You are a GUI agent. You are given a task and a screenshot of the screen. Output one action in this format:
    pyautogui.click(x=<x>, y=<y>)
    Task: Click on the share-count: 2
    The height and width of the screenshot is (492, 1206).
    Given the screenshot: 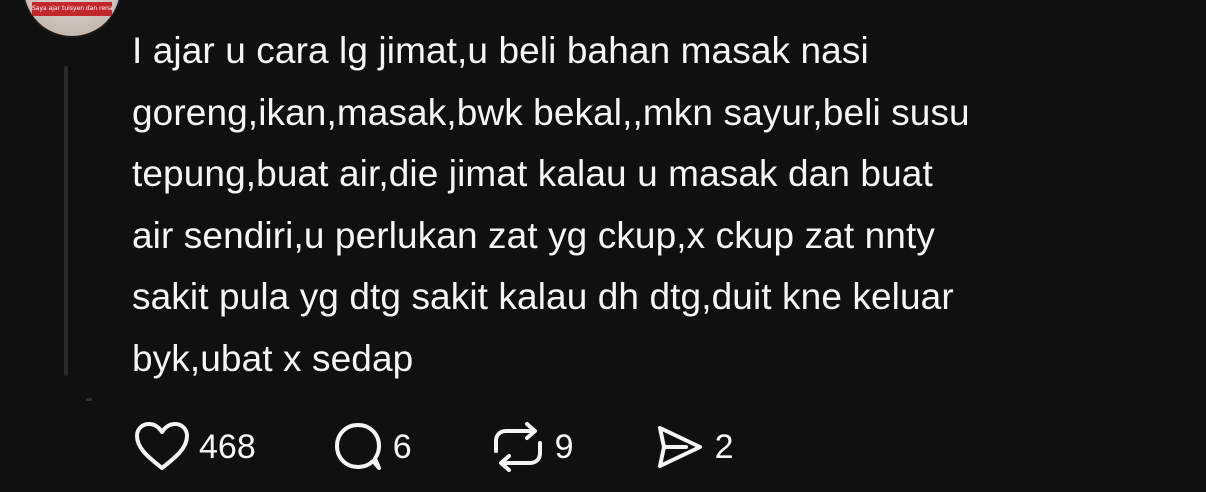 What is the action you would take?
    pyautogui.click(x=724, y=446)
    